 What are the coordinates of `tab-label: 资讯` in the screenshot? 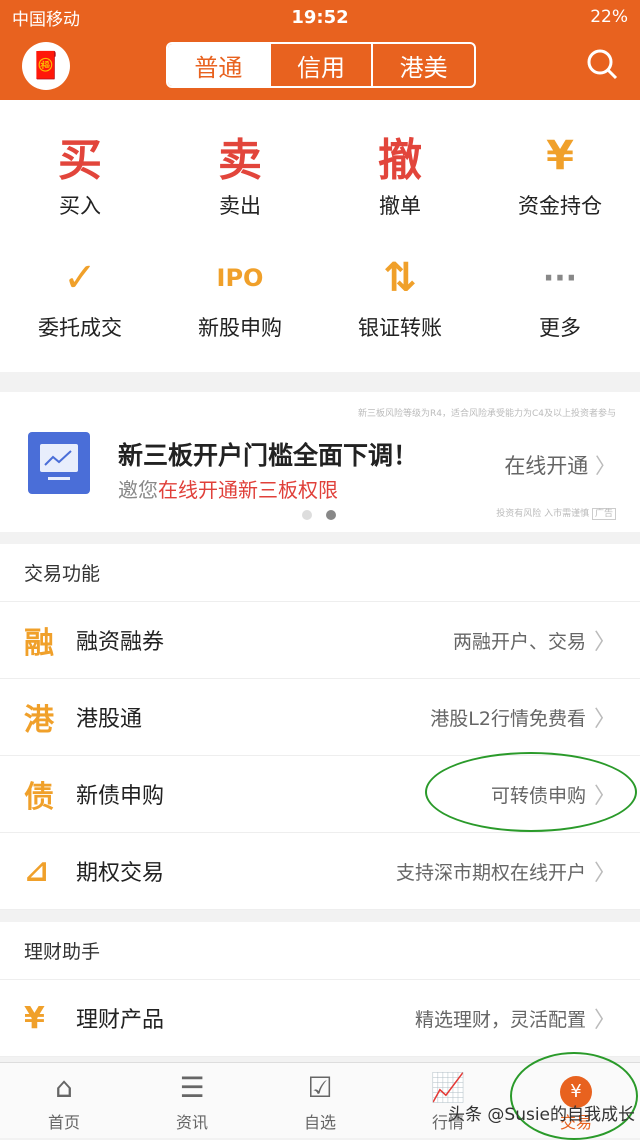 It's located at (191, 1122).